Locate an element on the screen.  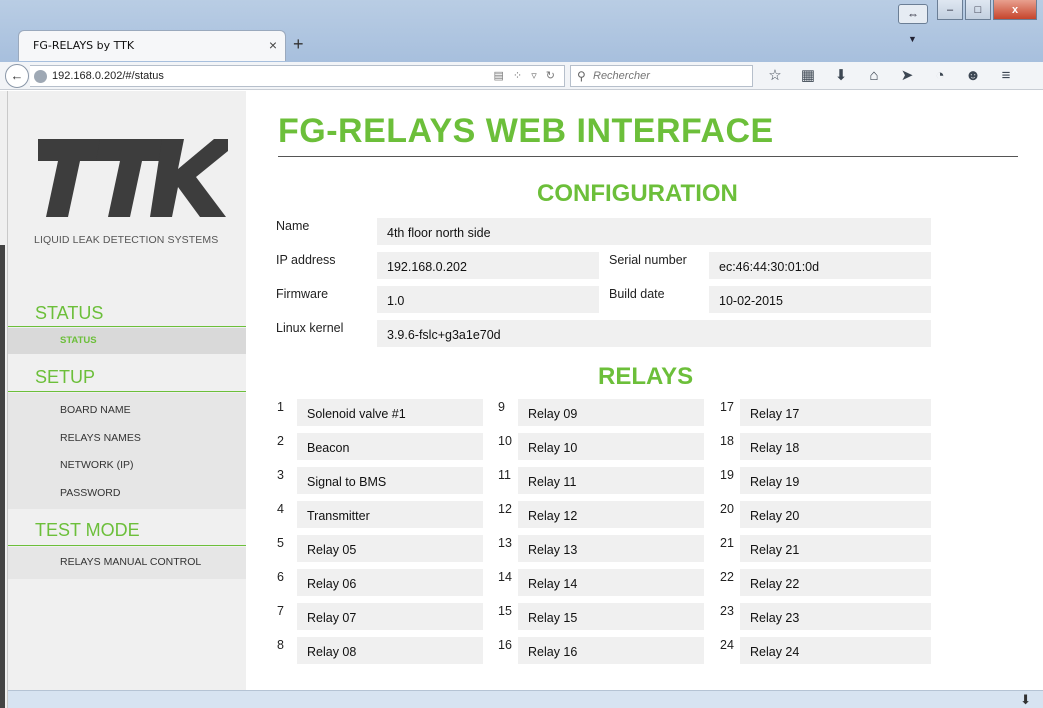
firmware-label: Firmware is located at coordinates (302, 294).